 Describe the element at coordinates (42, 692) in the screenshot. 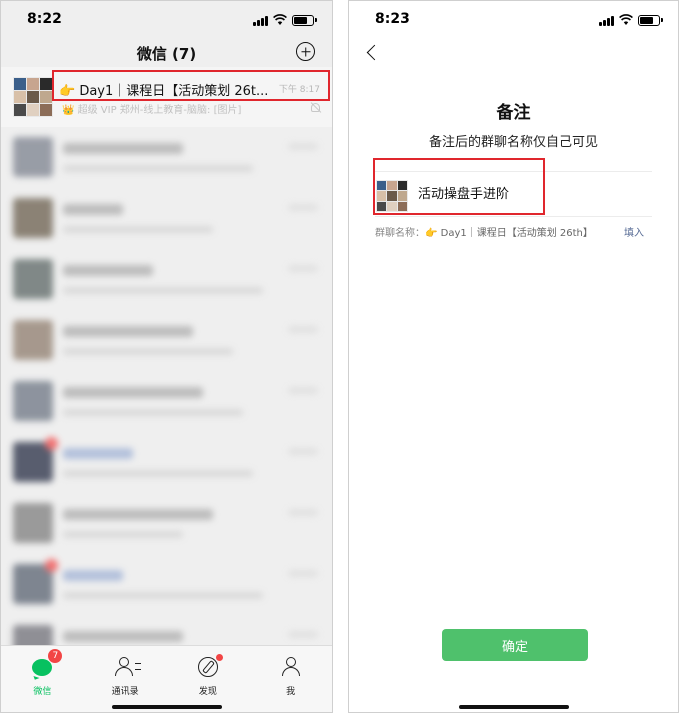

I see `tab-label: 微信` at that location.